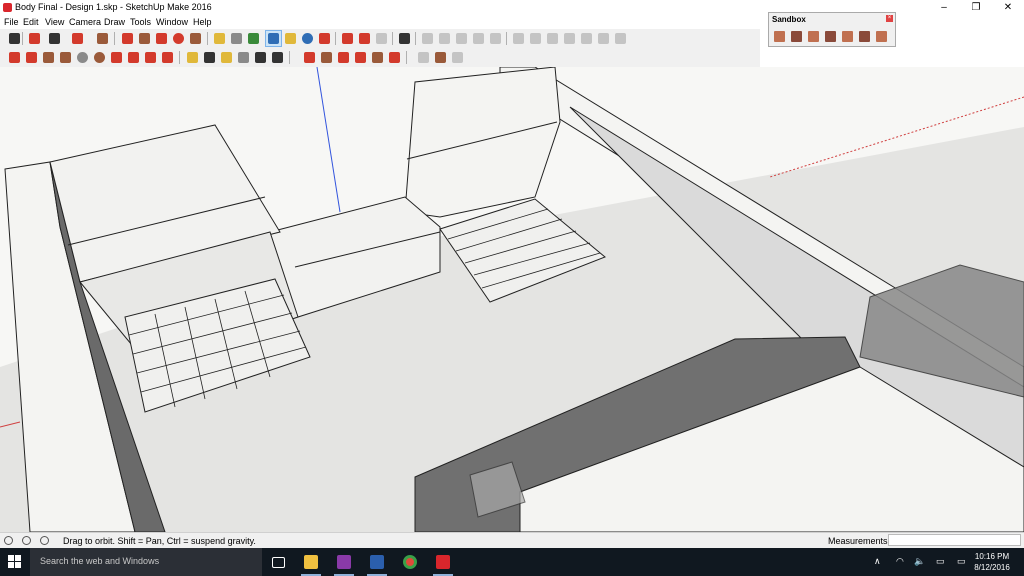 The width and height of the screenshot is (1024, 576). I want to click on eraser-tool-button, so click(34, 38).